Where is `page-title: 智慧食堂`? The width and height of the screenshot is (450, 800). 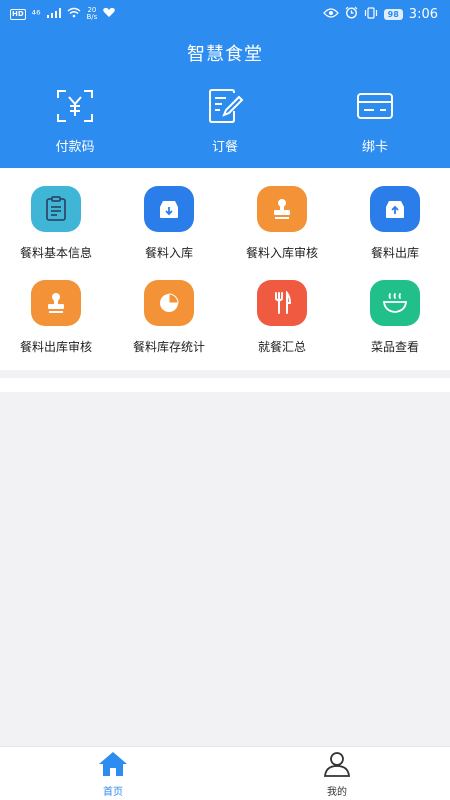 page-title: 智慧食堂 is located at coordinates (225, 54).